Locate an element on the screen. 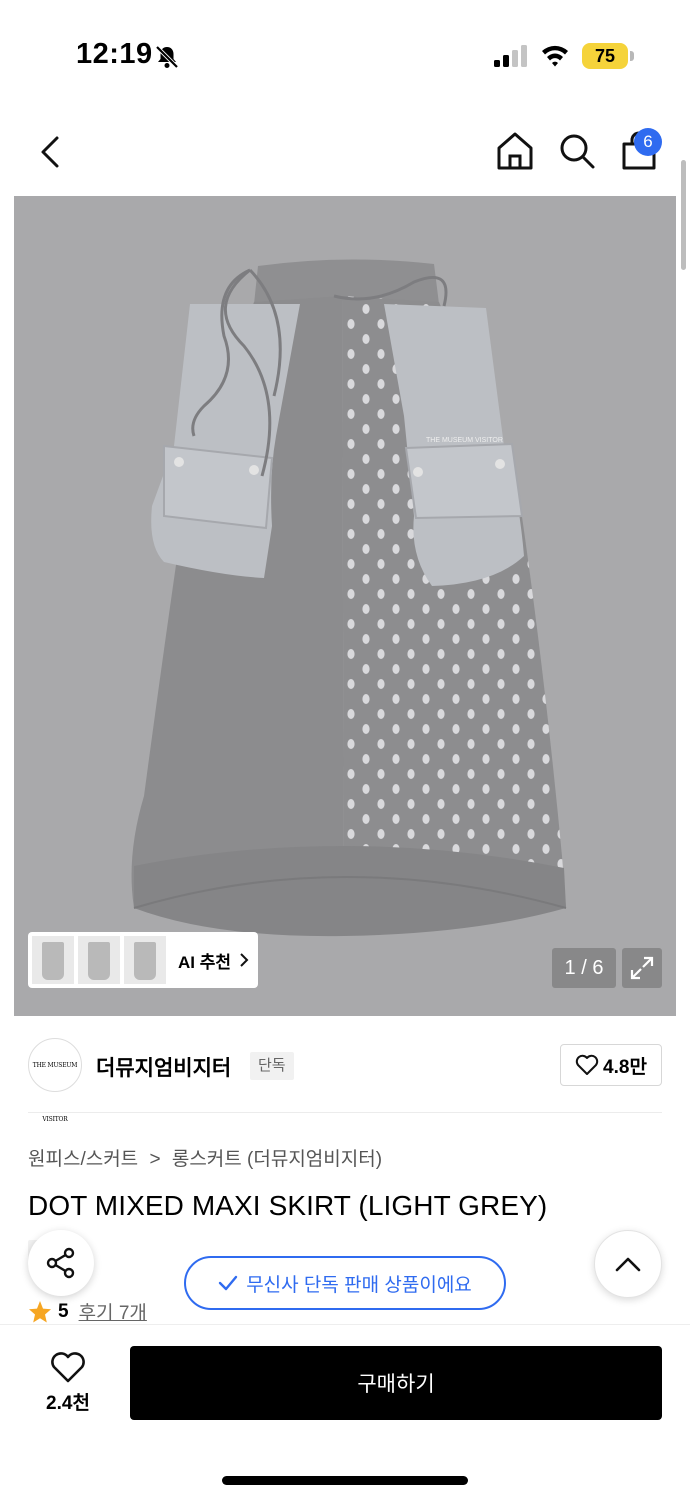 The width and height of the screenshot is (690, 1500). home-button is located at coordinates (515, 151).